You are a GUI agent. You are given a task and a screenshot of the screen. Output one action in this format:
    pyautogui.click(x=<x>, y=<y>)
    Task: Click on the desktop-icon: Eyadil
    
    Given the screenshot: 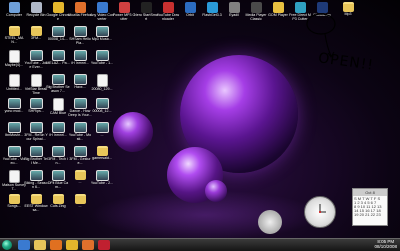 What is the action you would take?
    pyautogui.click(x=234, y=15)
    